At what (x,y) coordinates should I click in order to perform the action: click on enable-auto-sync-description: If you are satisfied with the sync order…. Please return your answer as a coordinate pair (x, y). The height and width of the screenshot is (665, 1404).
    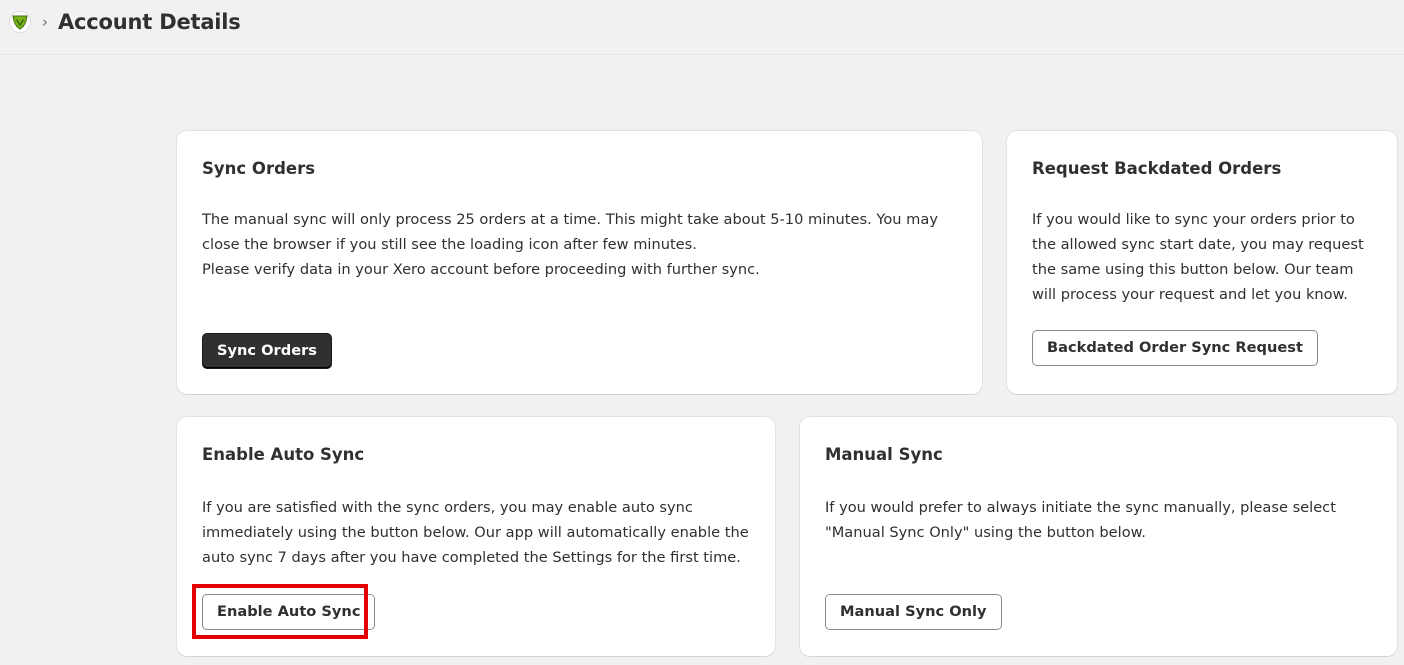
    Looking at the image, I should click on (475, 532).